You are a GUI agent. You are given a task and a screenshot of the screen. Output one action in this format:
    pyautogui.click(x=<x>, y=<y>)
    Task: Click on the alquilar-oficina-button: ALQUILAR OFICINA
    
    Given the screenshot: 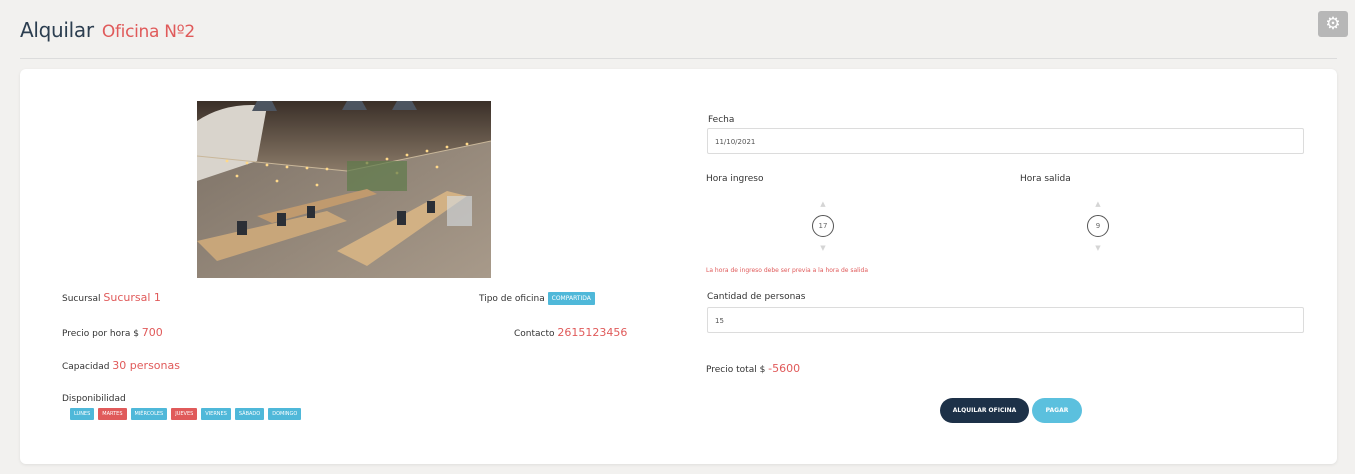 What is the action you would take?
    pyautogui.click(x=984, y=410)
    